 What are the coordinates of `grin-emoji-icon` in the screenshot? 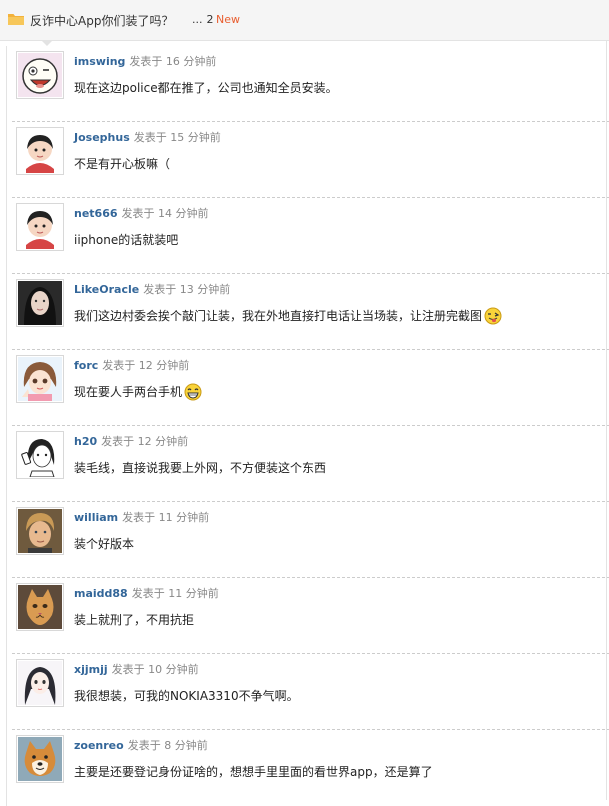 It's located at (193, 392).